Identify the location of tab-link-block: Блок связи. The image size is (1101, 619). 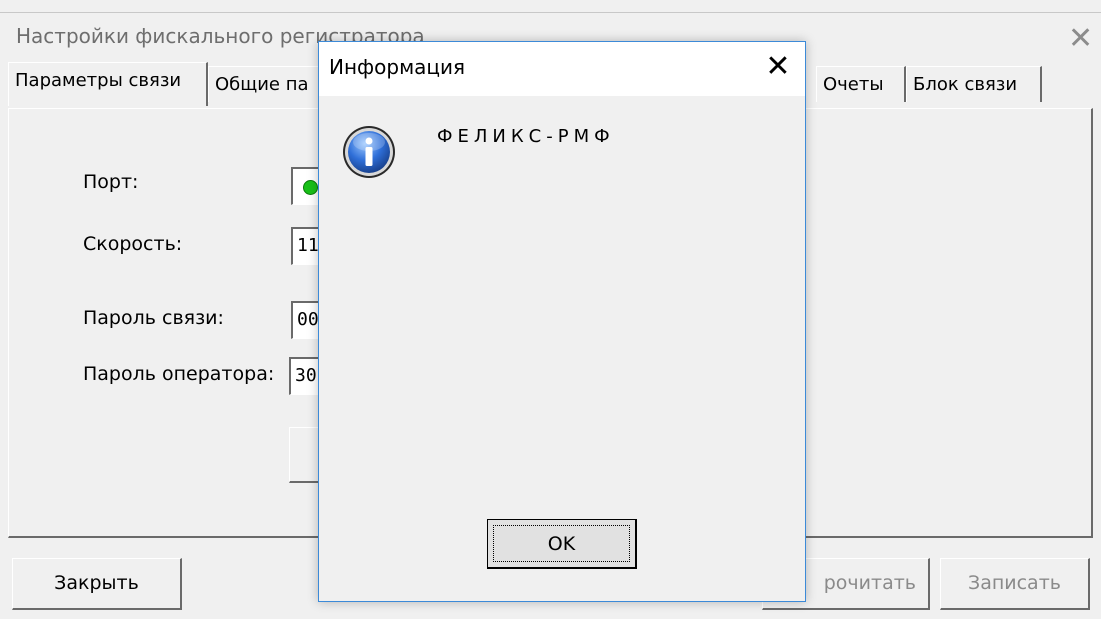
(974, 84).